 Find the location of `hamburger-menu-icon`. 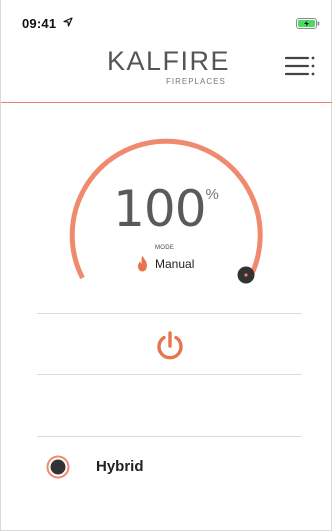

hamburger-menu-icon is located at coordinates (300, 66).